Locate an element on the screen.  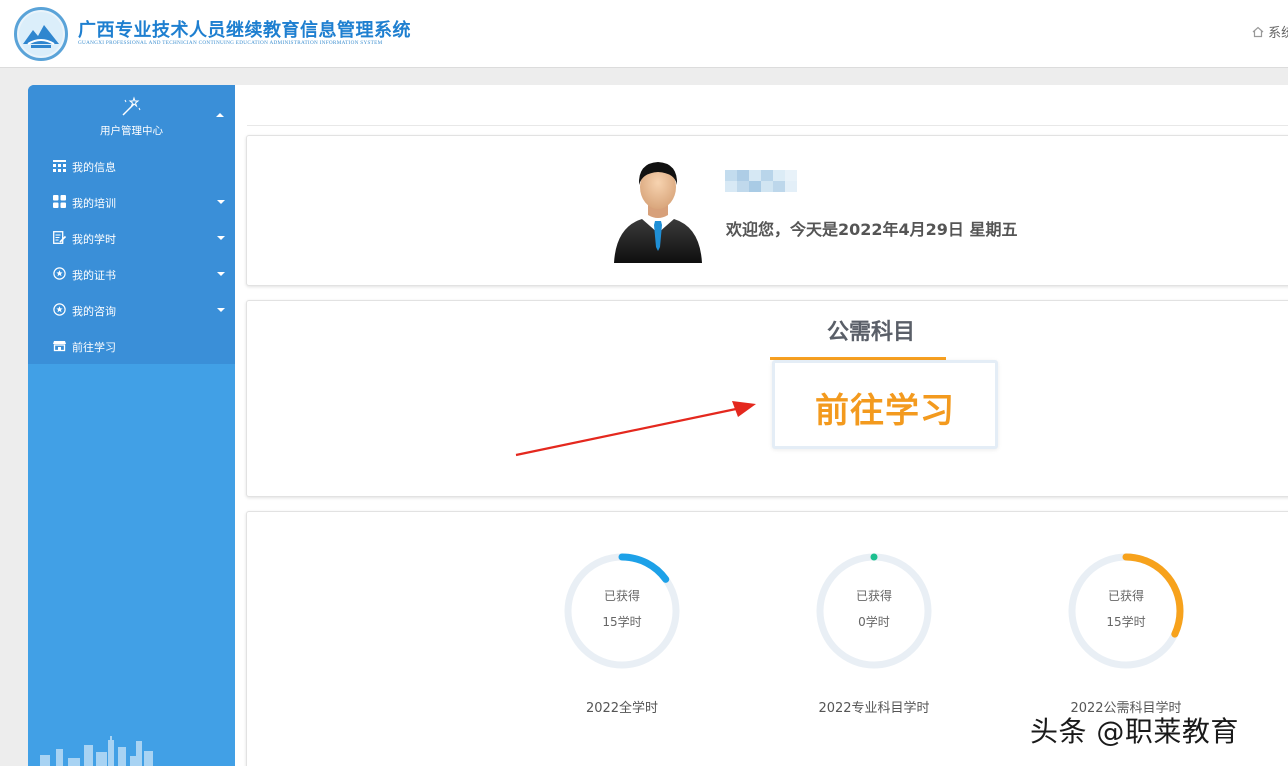
sidebar-item-my-info: 我的信息 is located at coordinates (131, 166).